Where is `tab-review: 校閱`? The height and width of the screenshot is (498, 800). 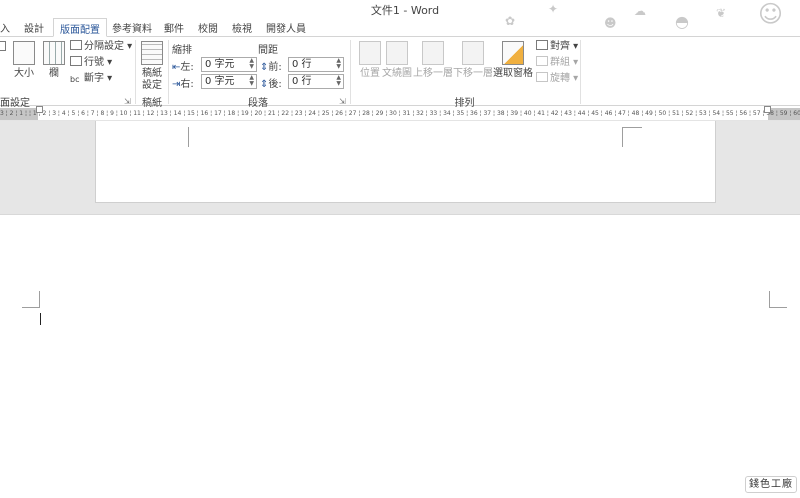 tab-review: 校閱 is located at coordinates (208, 27).